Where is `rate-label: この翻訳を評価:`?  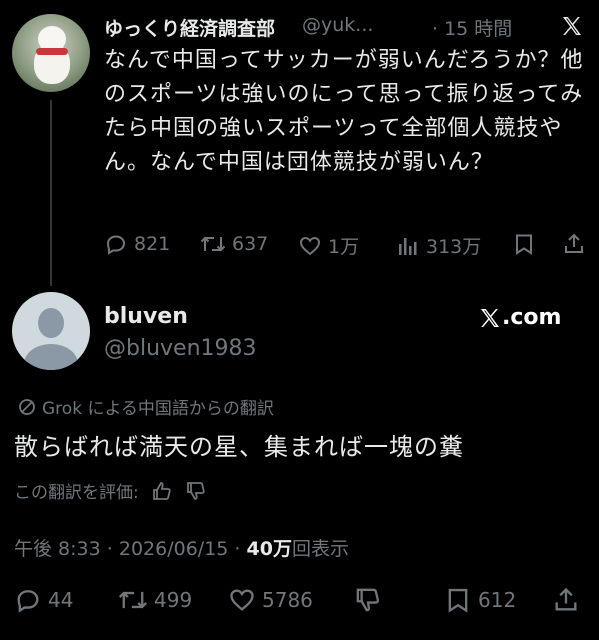 rate-label: この翻訳を評価: is located at coordinates (76, 493).